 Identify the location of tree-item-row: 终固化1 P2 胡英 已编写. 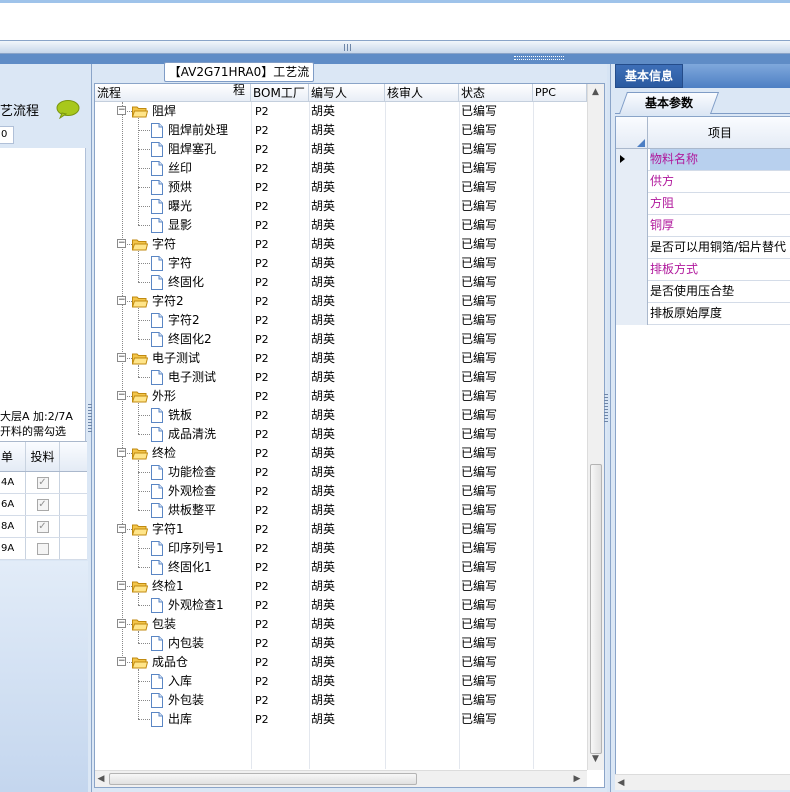
(341, 567).